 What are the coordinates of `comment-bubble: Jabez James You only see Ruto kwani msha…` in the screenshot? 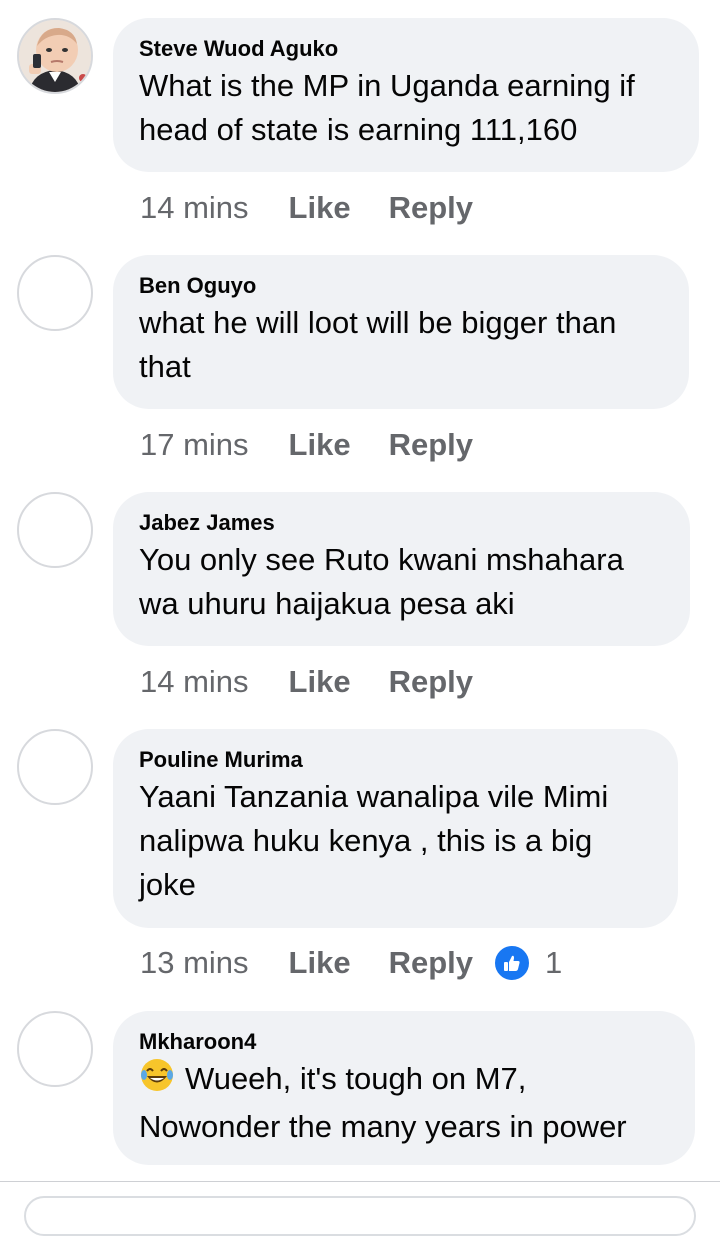 It's located at (401, 569).